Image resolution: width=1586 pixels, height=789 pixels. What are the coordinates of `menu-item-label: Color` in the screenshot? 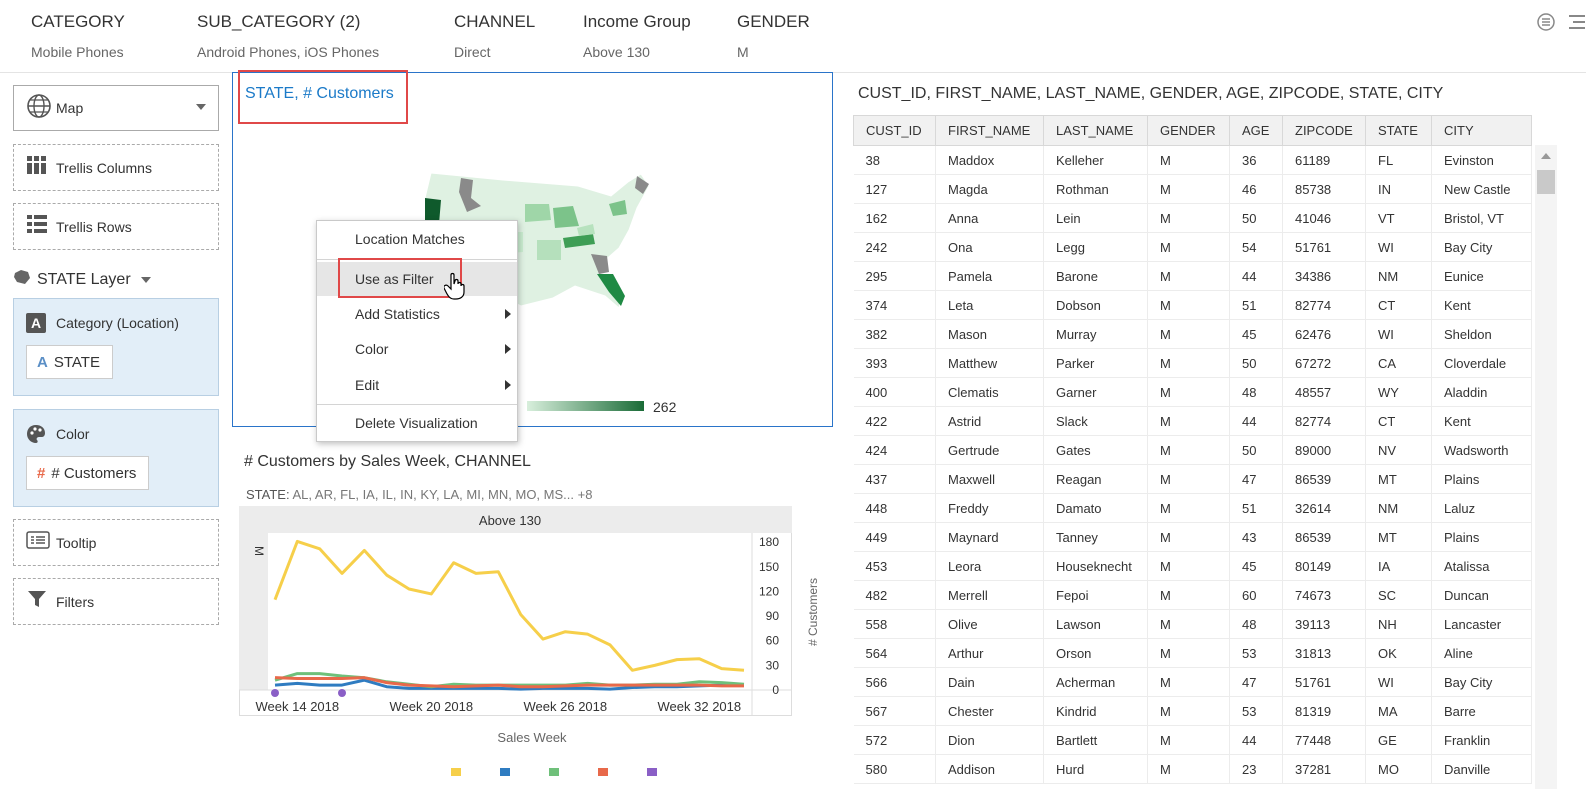 It's located at (372, 349).